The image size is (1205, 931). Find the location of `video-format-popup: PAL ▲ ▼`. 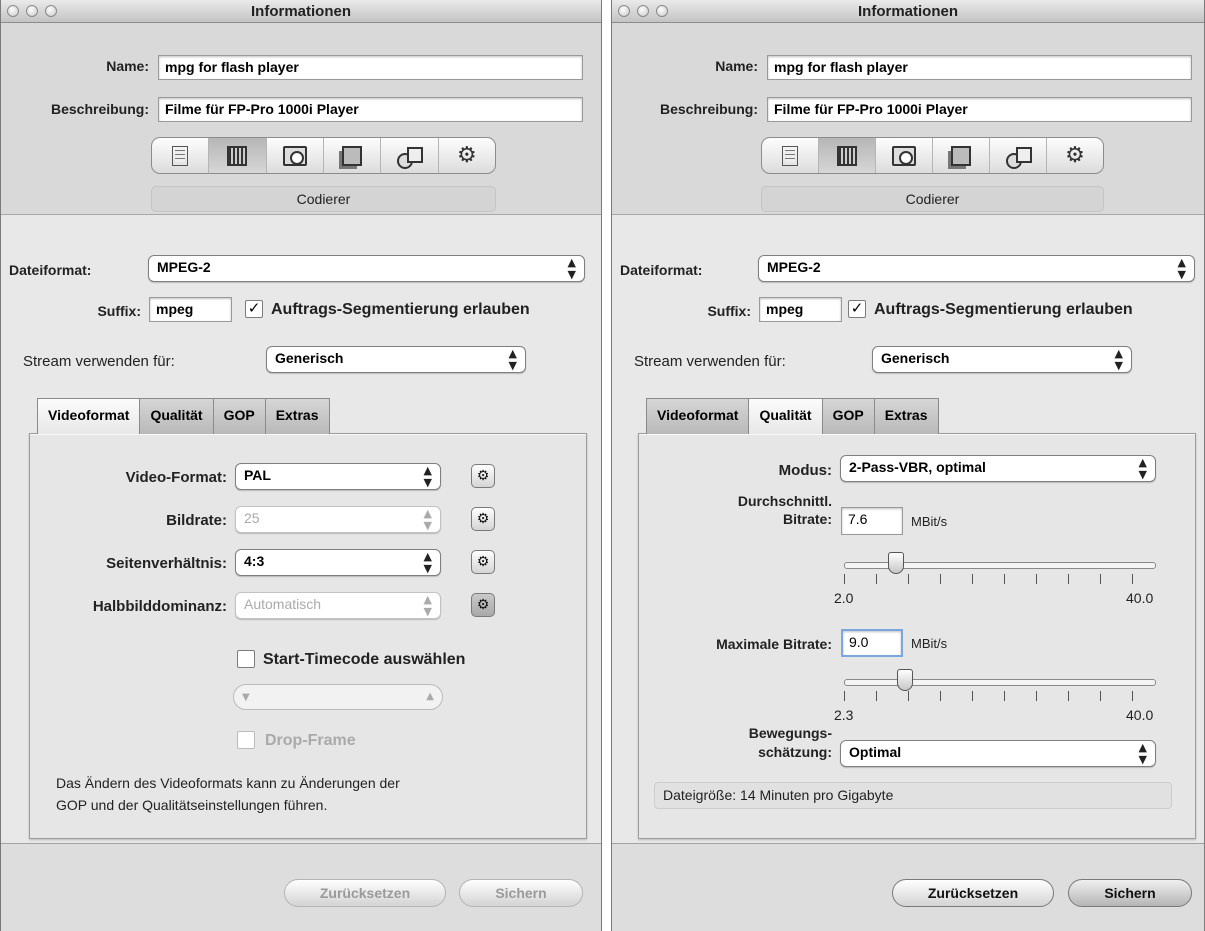

video-format-popup: PAL ▲ ▼ is located at coordinates (338, 476).